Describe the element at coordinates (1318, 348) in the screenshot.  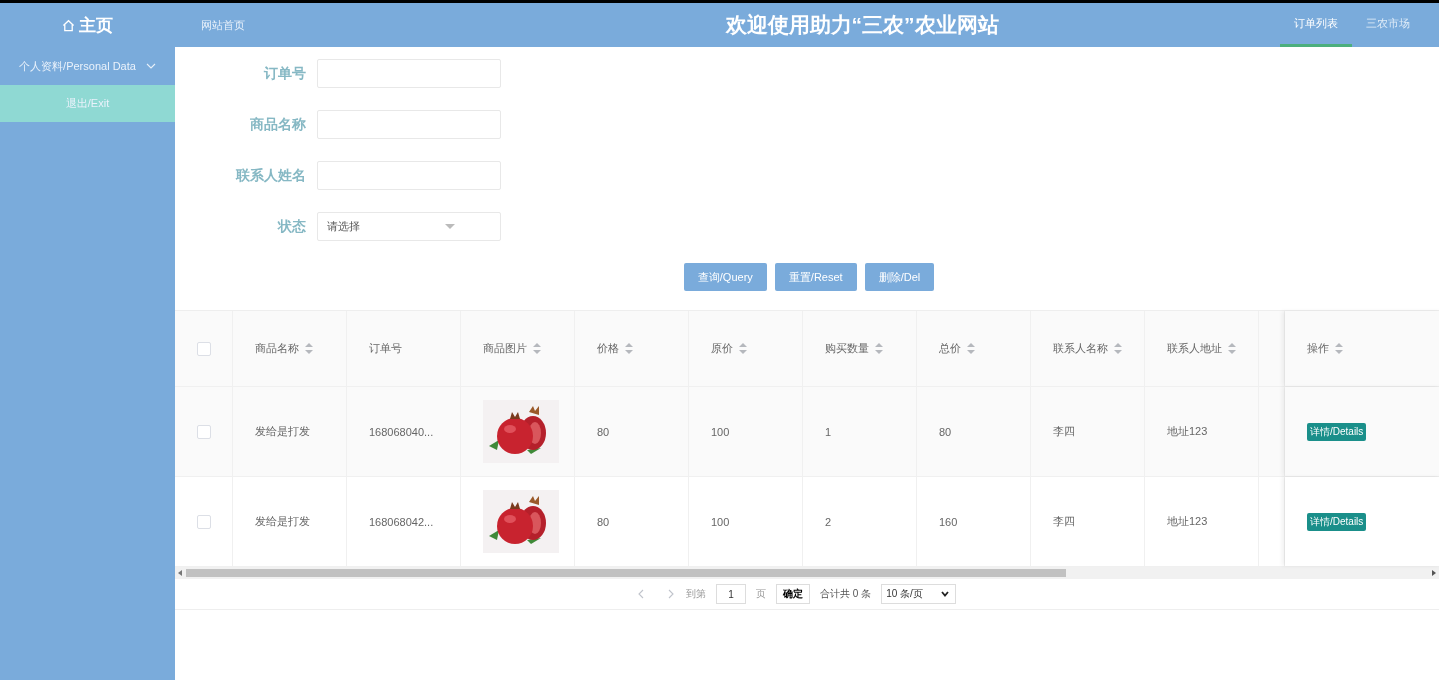
I see `column-header: 操作` at that location.